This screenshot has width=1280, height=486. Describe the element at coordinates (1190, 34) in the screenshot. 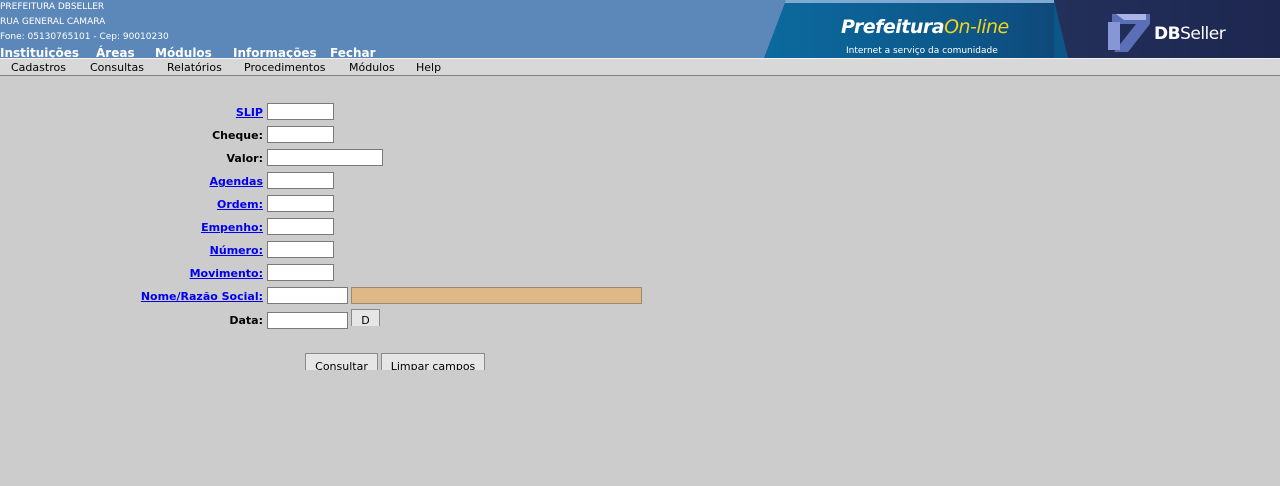

I see `dbseller-logo: DBSeller` at that location.